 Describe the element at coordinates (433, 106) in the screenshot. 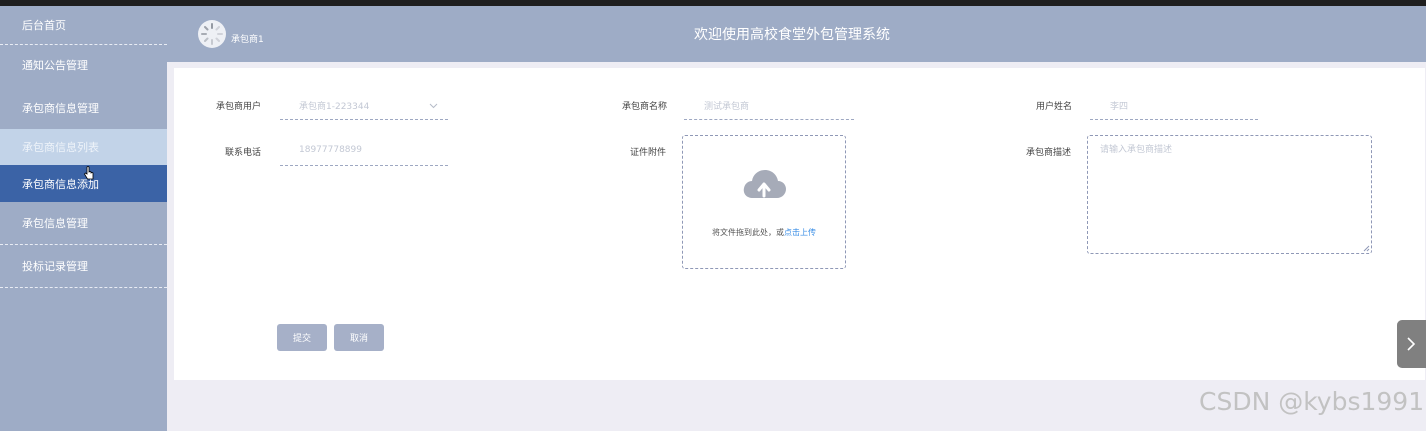

I see `chevron-down-icon` at that location.